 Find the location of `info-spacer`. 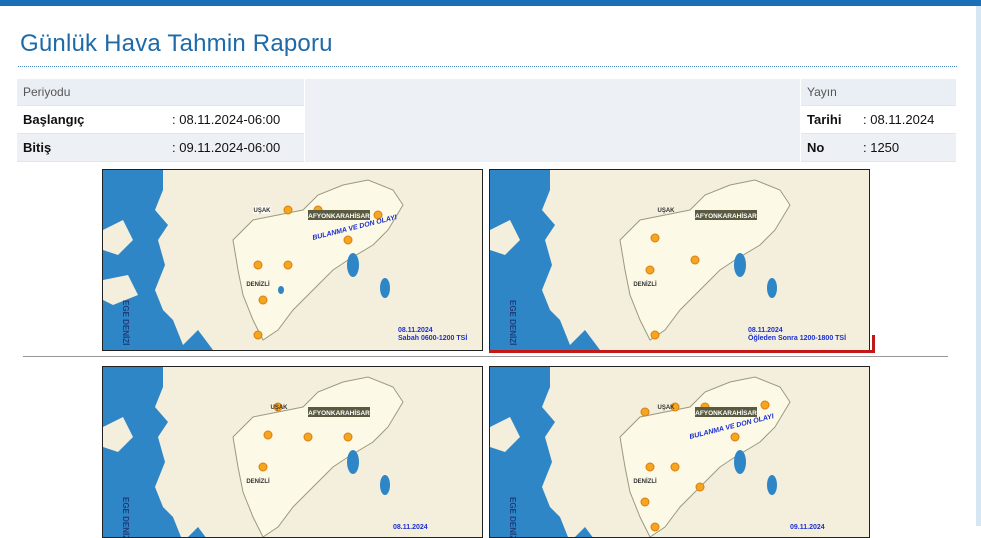

info-spacer is located at coordinates (552, 120).